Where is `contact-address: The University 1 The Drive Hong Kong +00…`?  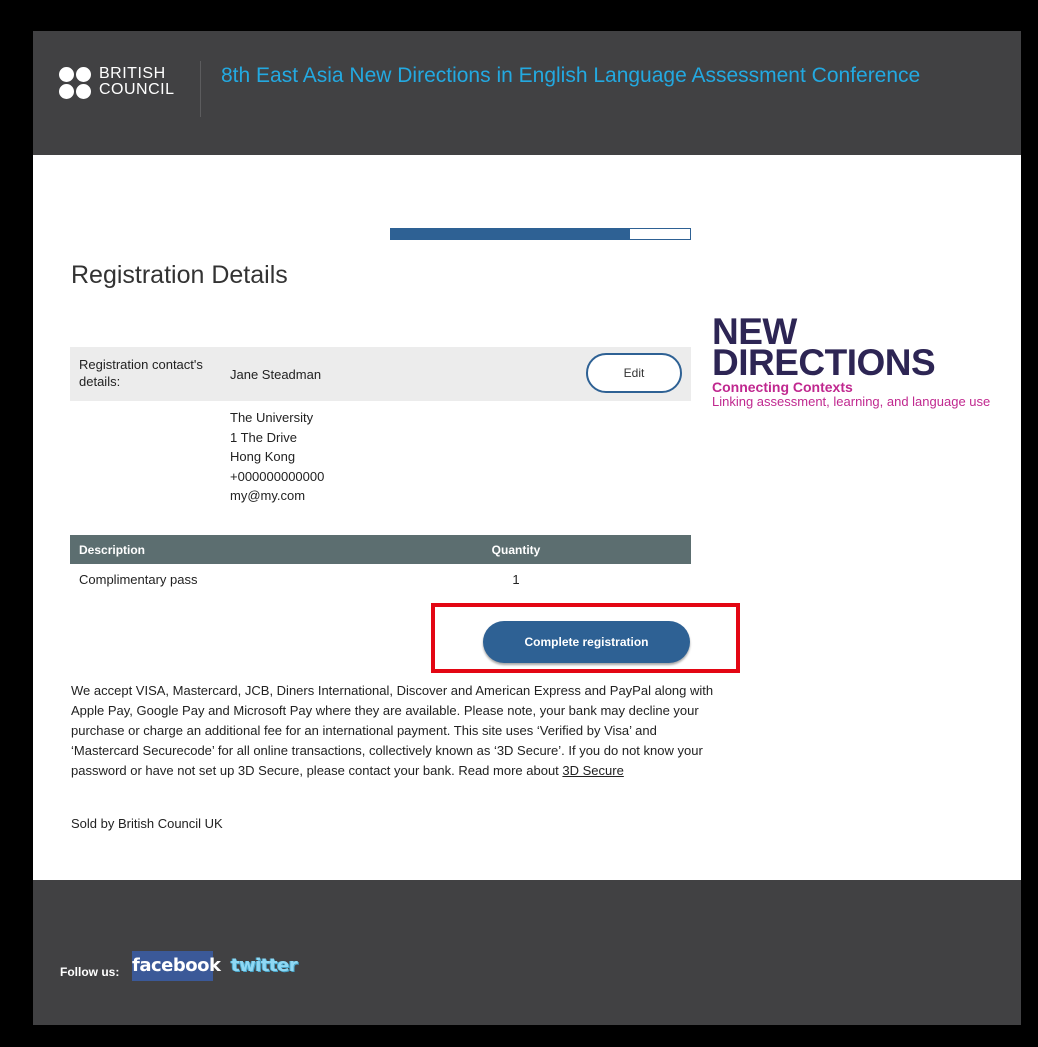
contact-address: The University 1 The Drive Hong Kong +00… is located at coordinates (277, 457).